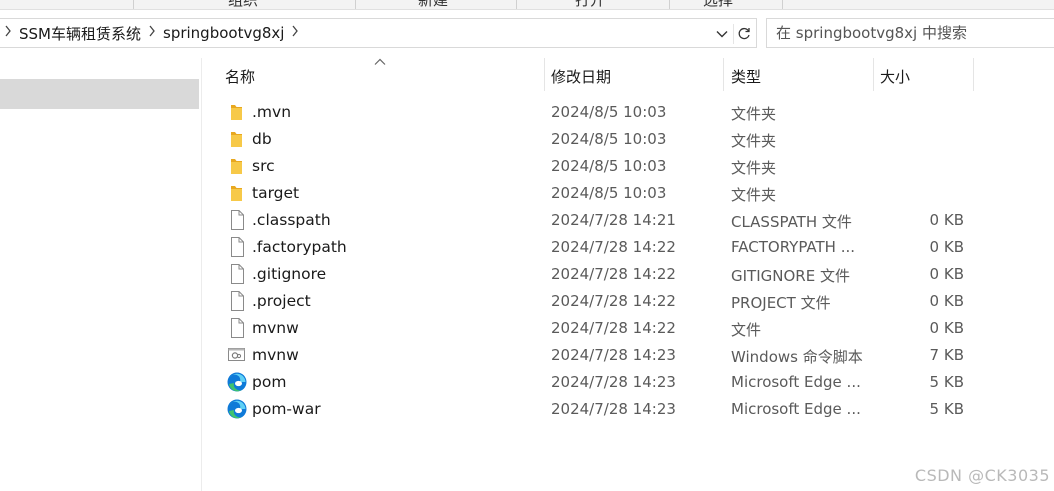 This screenshot has height=491, width=1054. What do you see at coordinates (80, 33) in the screenshot?
I see `breadcrumb-root: SSM车辆租赁系统` at bounding box center [80, 33].